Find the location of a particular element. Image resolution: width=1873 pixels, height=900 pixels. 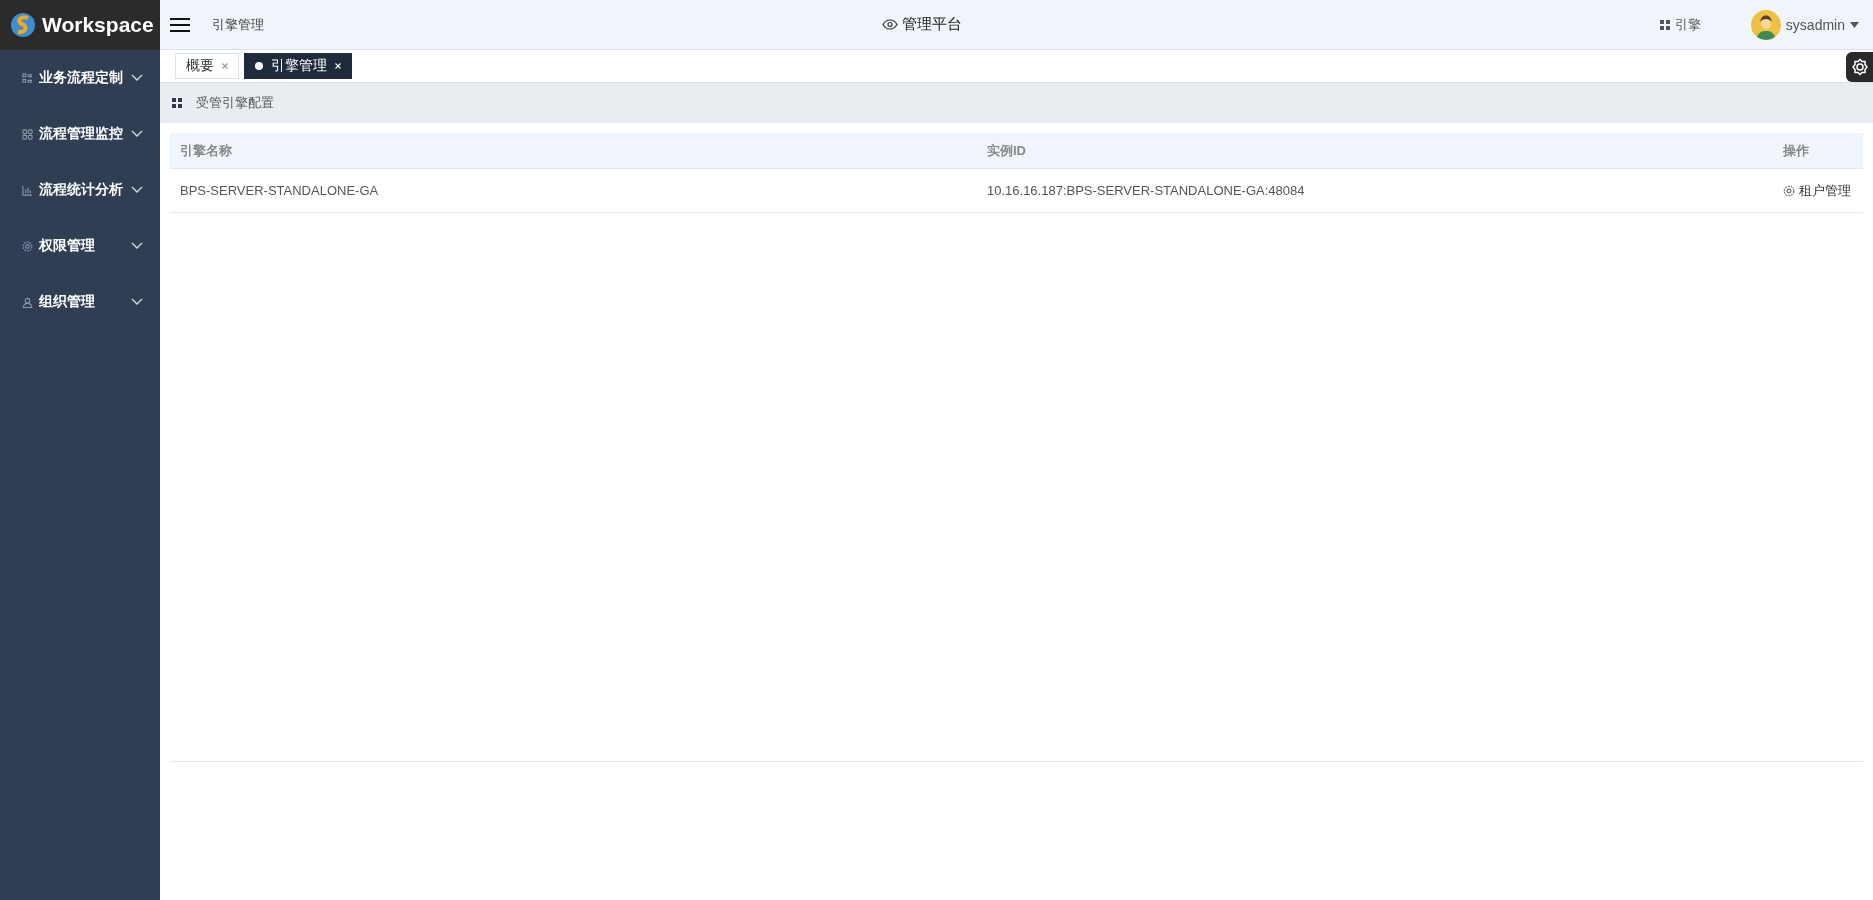

sidebar-item: 组织管理 is located at coordinates (80, 302).